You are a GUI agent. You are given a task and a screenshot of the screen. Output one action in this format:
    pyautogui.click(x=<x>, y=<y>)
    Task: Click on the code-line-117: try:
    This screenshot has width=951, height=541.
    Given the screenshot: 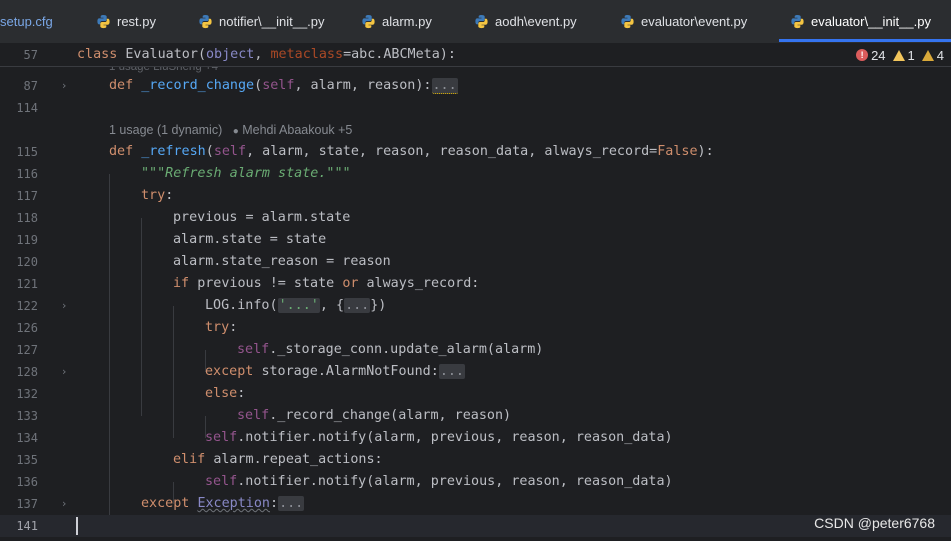 What is the action you would take?
    pyautogui.click(x=157, y=195)
    